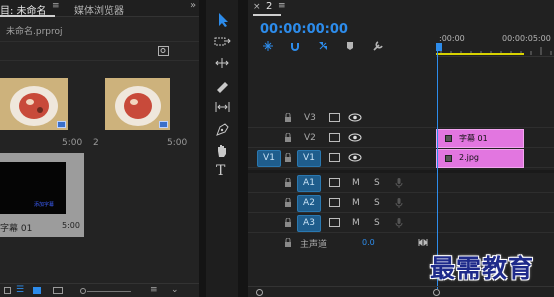 Image resolution: width=554 pixels, height=297 pixels. What do you see at coordinates (222, 86) in the screenshot?
I see `razor-tool-icon` at bounding box center [222, 86].